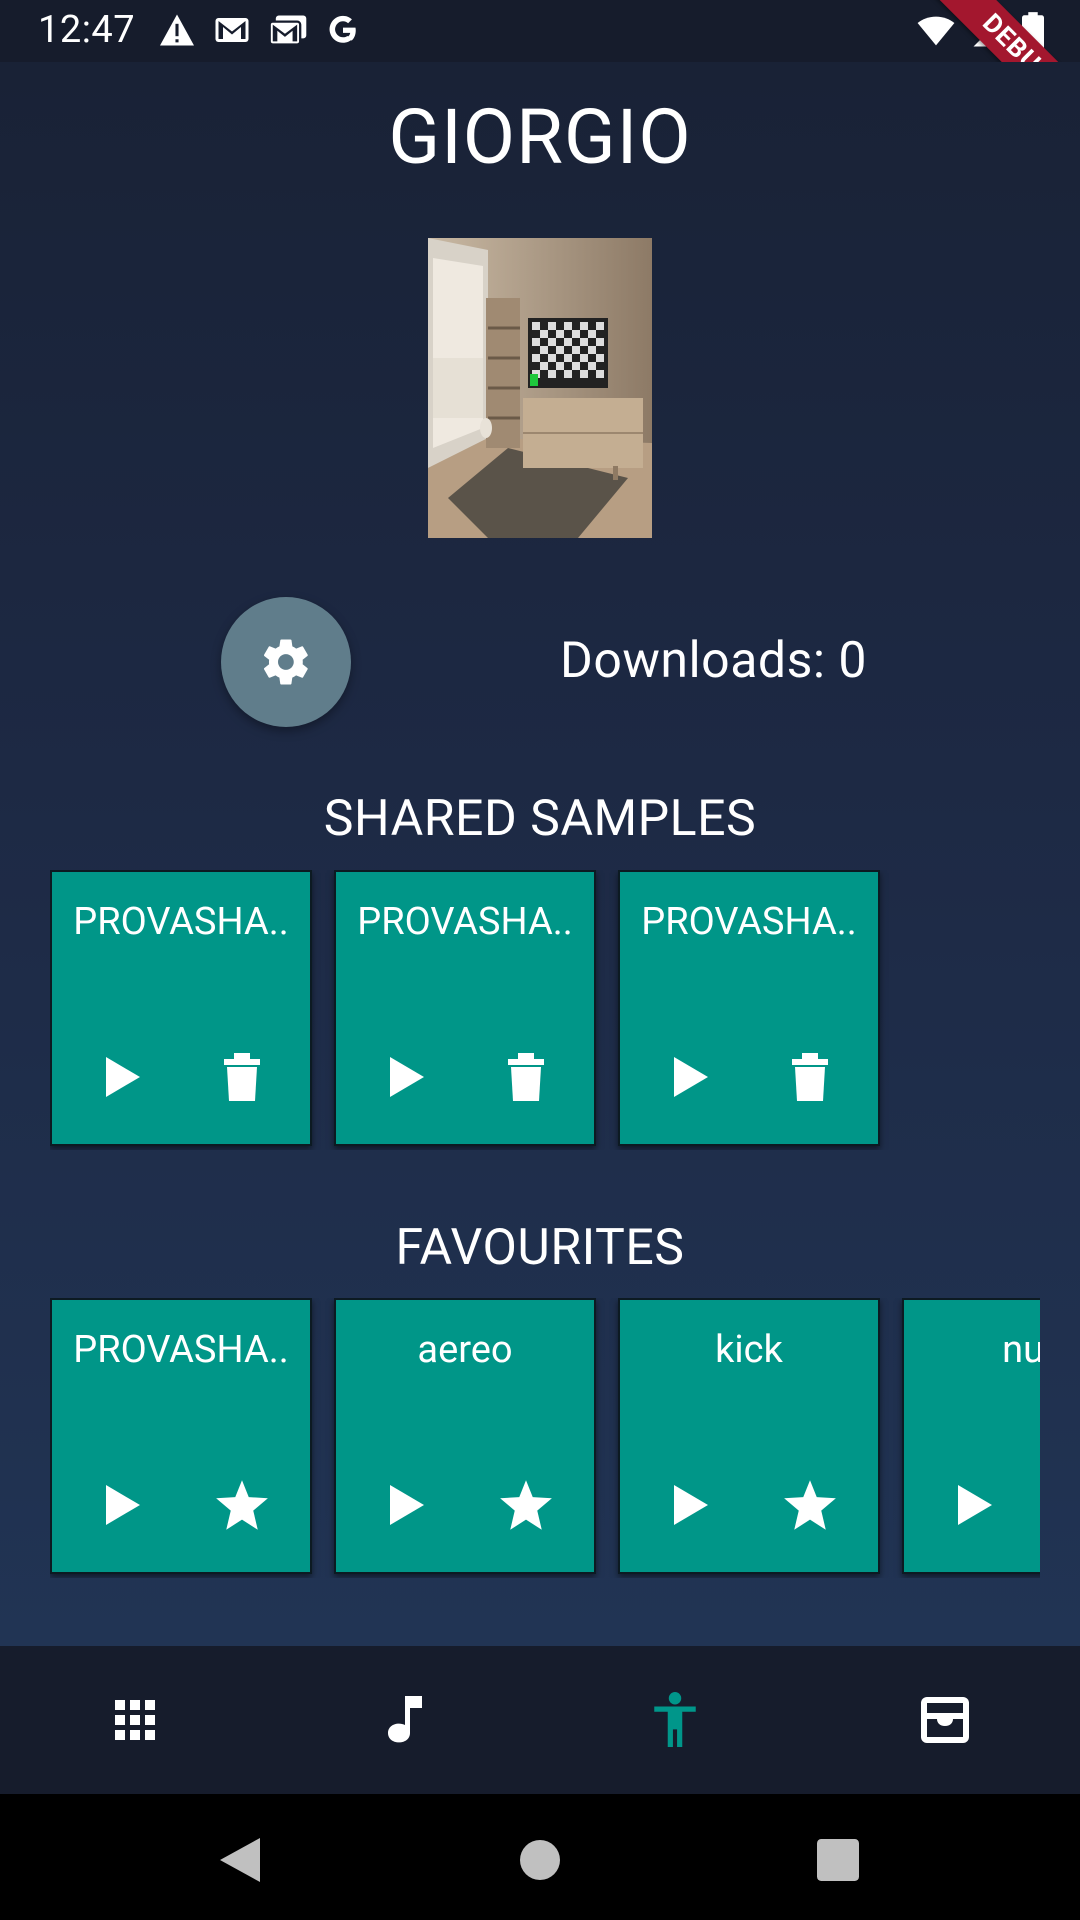 This screenshot has width=1080, height=1920. I want to click on back-button, so click(240, 1860).